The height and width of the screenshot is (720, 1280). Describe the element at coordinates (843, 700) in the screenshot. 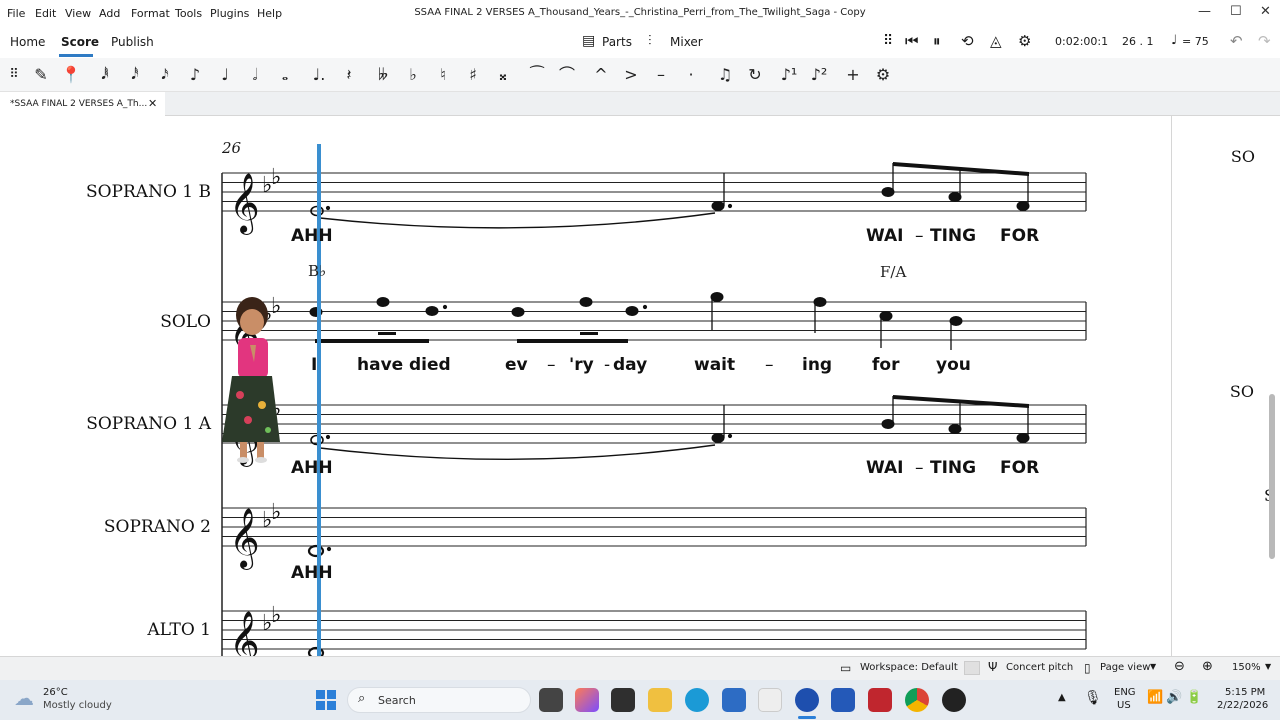

I see `word-icon` at that location.